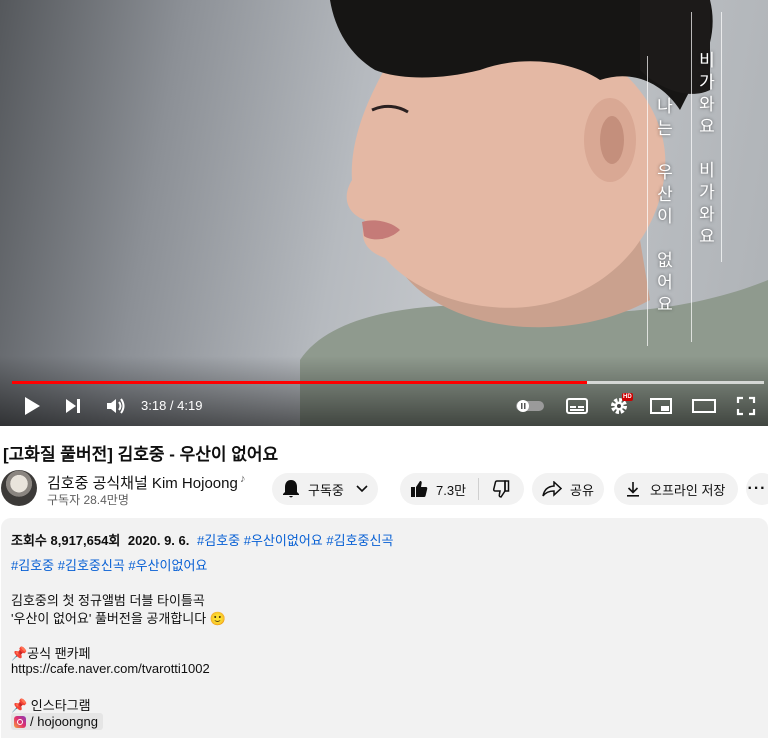 The width and height of the screenshot is (768, 738). Describe the element at coordinates (291, 489) in the screenshot. I see `bell-icon` at that location.